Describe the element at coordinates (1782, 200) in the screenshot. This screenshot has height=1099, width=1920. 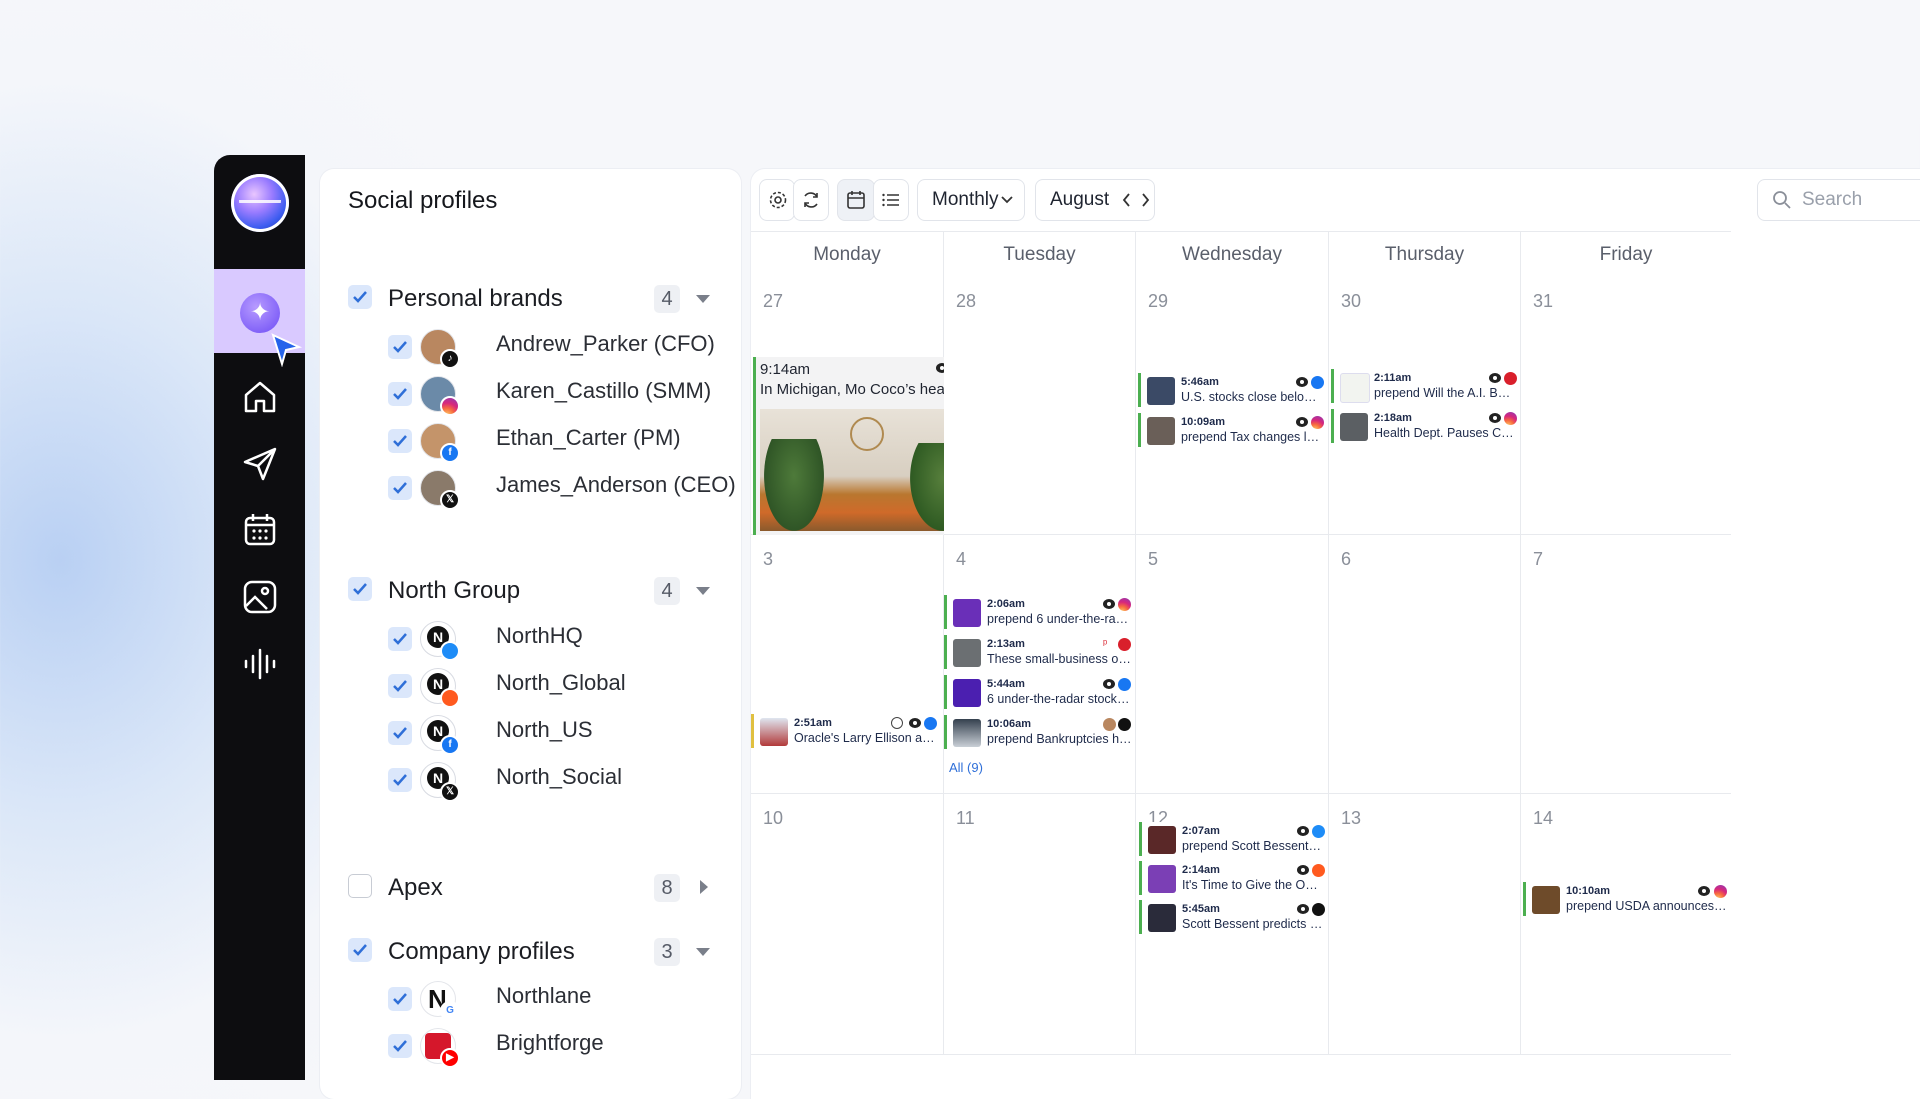
I see `search-icon` at that location.